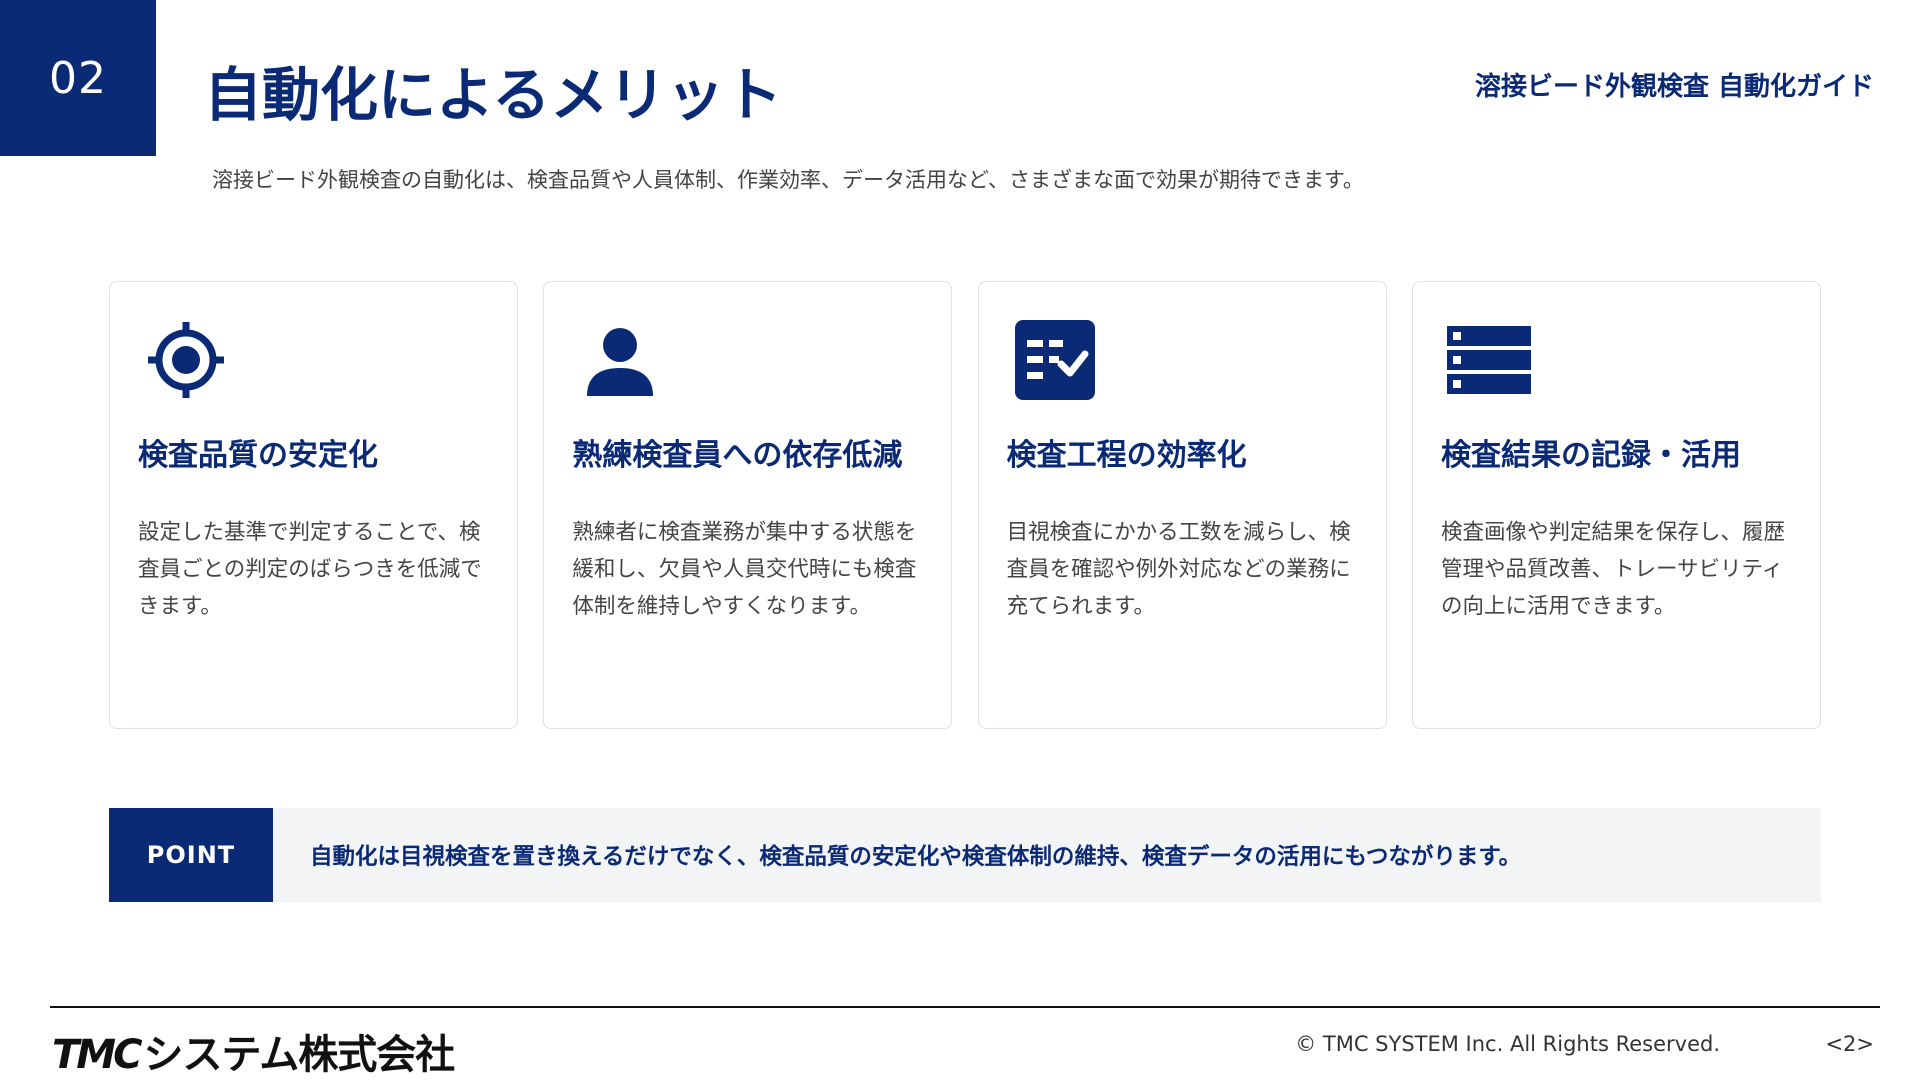 Image resolution: width=1920 pixels, height=1080 pixels. I want to click on card-title: 検査品質の安定化, so click(258, 455).